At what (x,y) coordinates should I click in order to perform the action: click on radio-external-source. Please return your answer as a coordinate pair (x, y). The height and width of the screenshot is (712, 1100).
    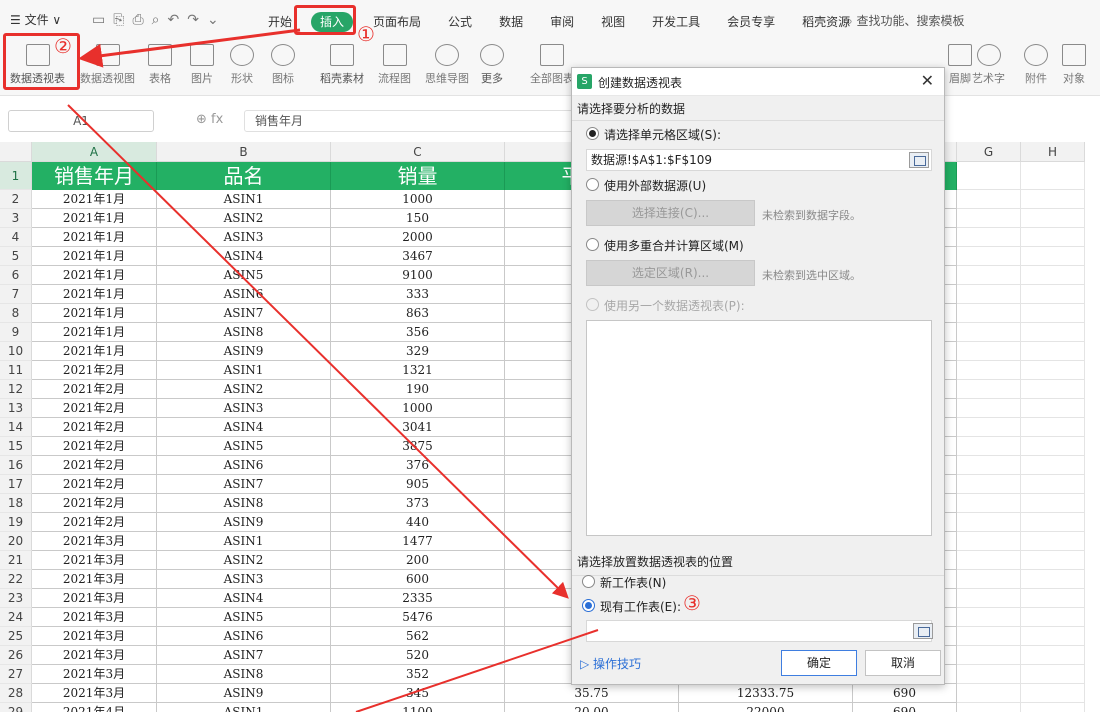
    Looking at the image, I should click on (592, 184).